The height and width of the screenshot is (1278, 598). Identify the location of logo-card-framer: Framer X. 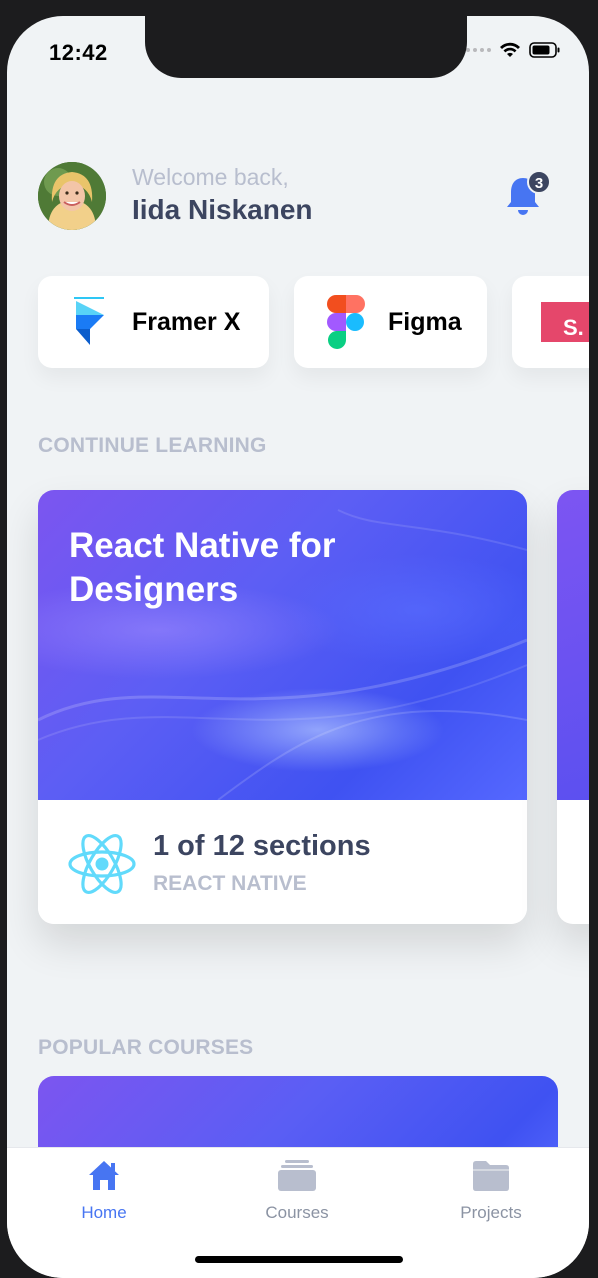
(153, 322).